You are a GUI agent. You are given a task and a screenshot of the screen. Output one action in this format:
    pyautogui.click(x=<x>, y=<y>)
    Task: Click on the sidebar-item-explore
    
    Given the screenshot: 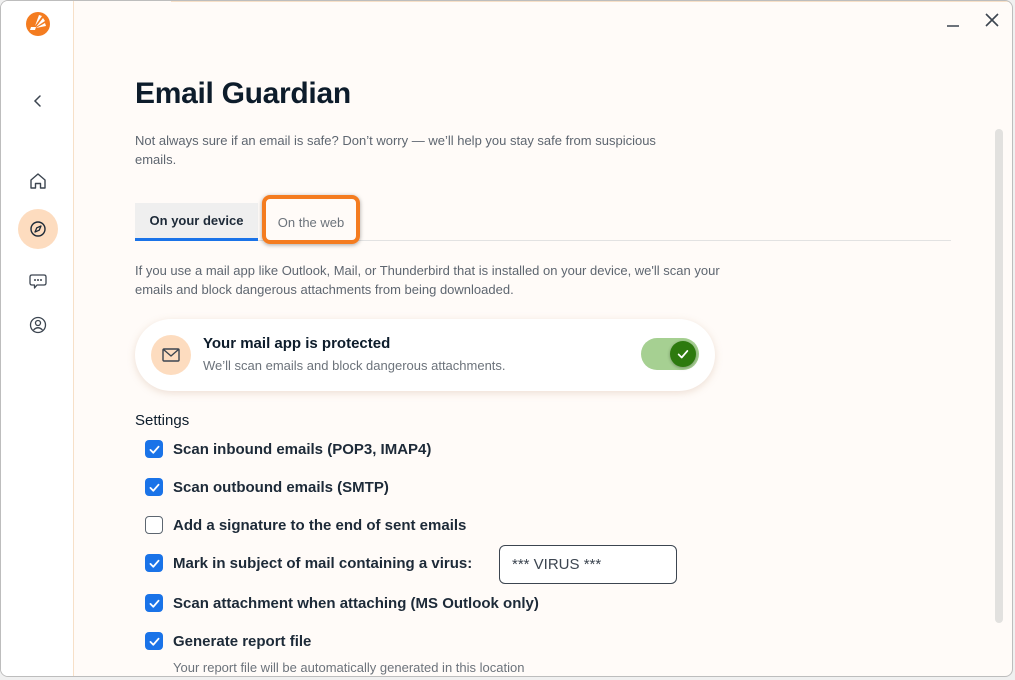 What is the action you would take?
    pyautogui.click(x=38, y=229)
    